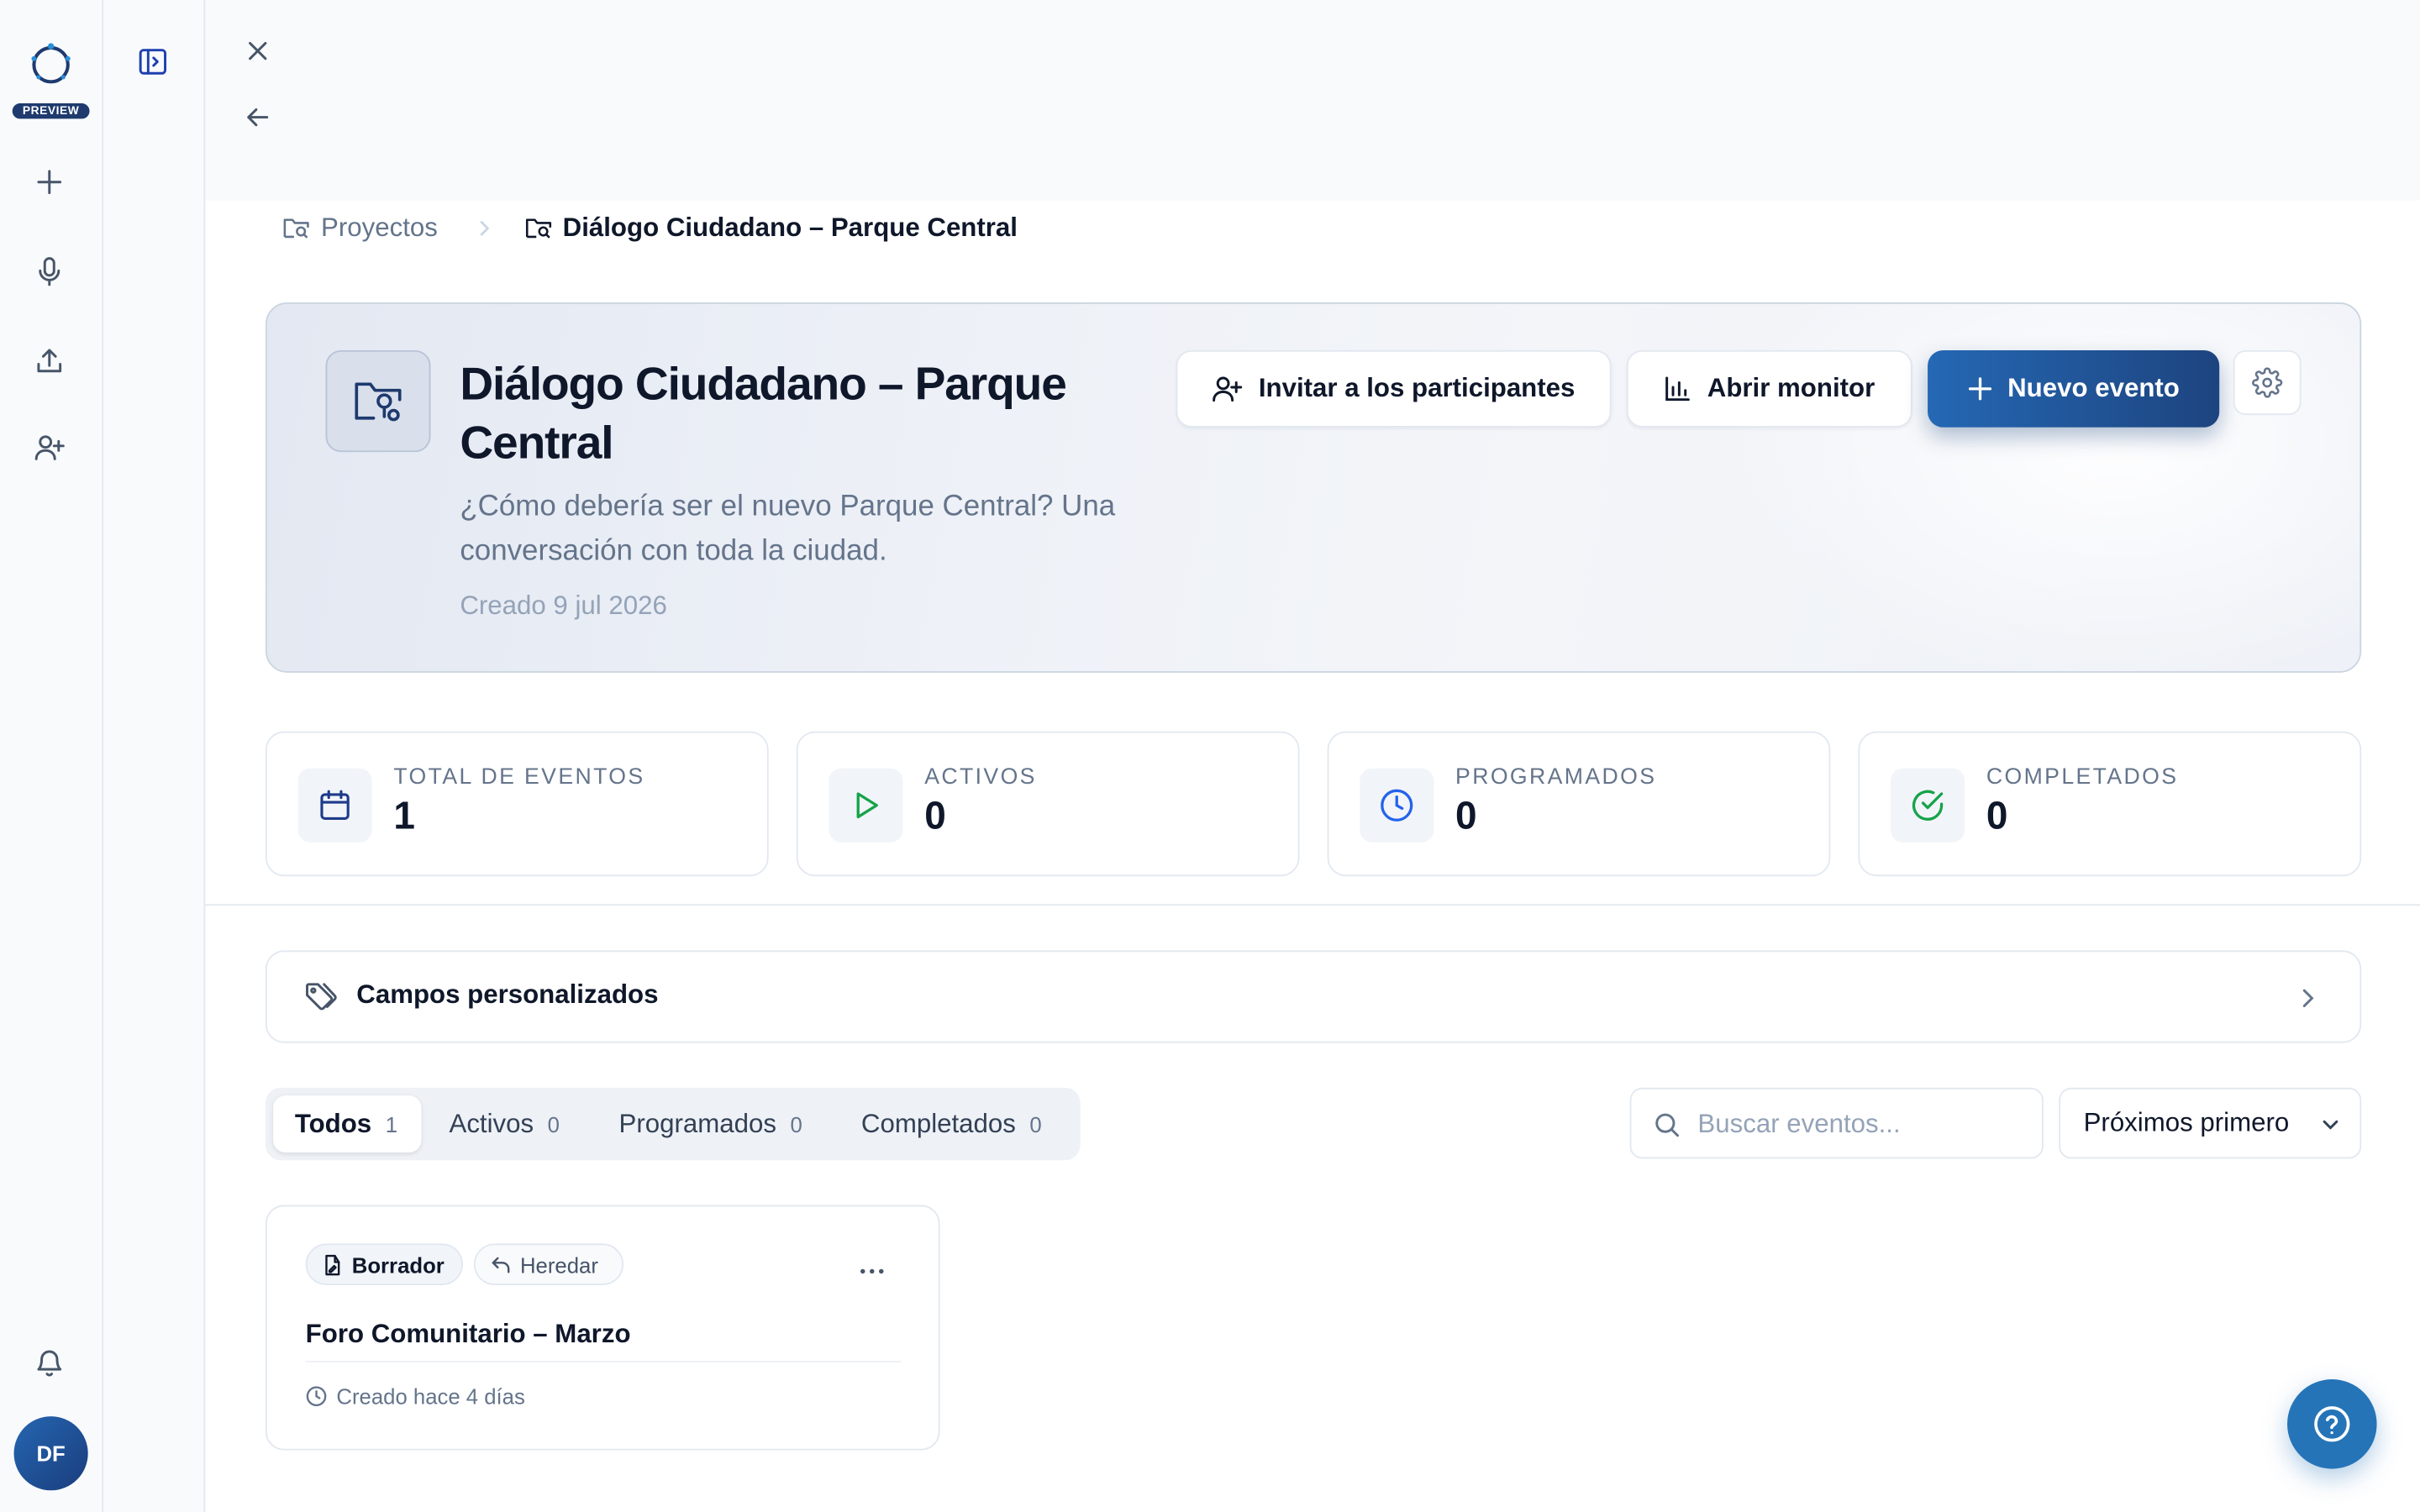 The image size is (2420, 1512). I want to click on breadcrumb-current-label: Diálogo Ciudadano – Parque Central, so click(790, 228).